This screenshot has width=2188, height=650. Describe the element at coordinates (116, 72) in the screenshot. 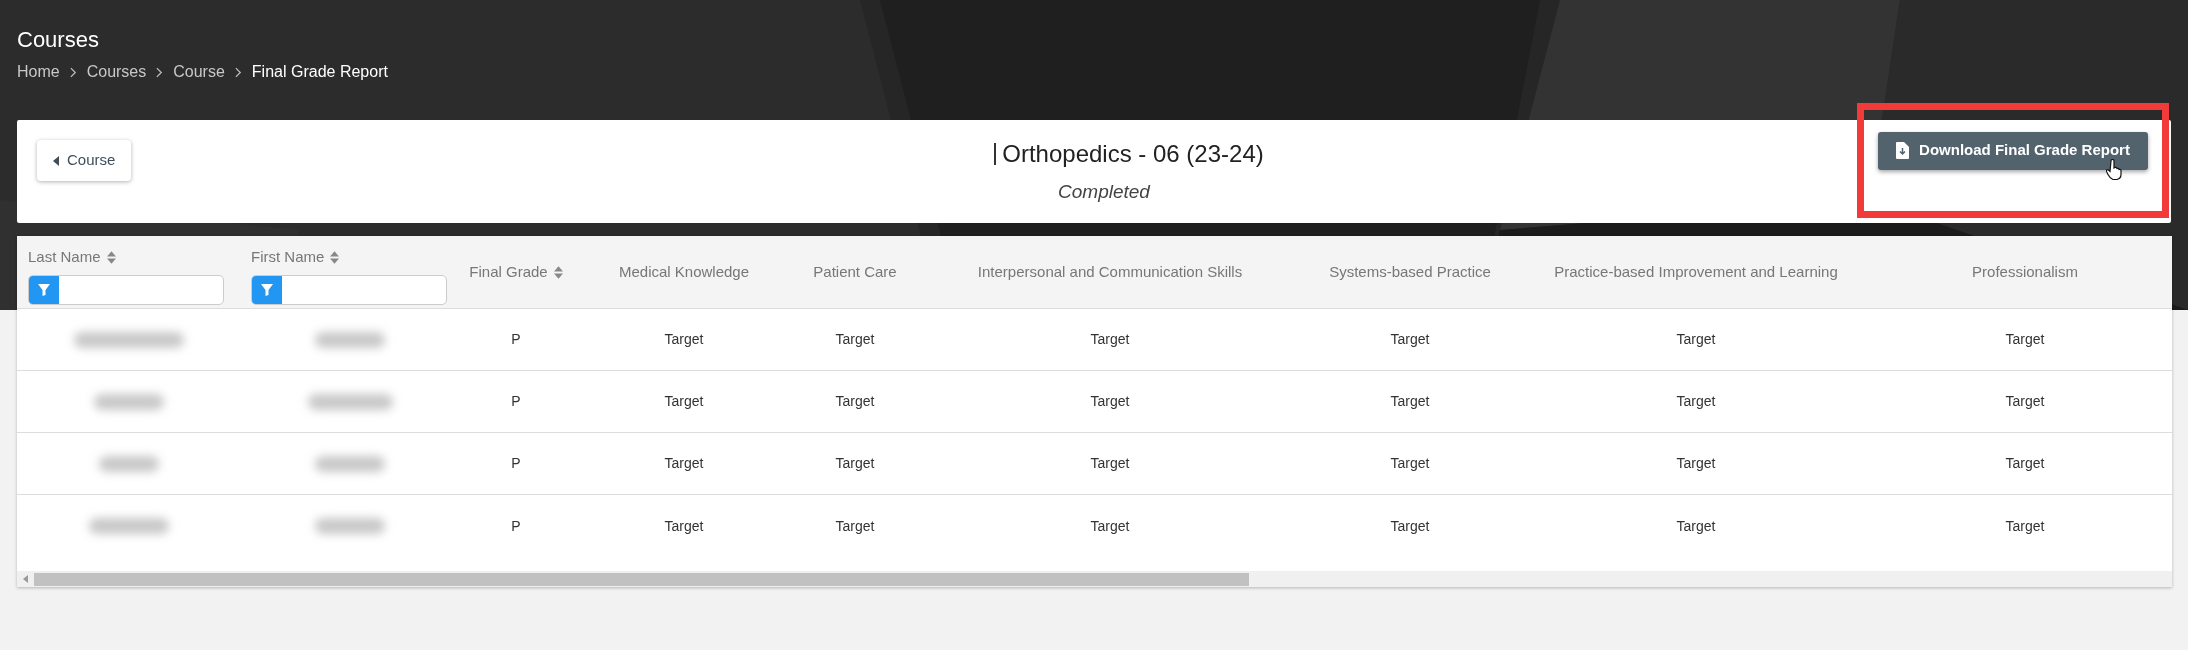

I see `breadcrumb-link: Courses` at that location.